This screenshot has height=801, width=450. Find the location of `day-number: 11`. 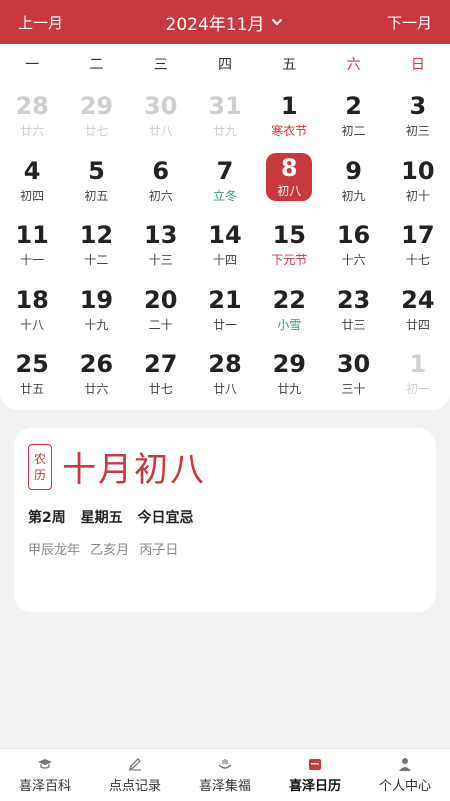

day-number: 11 is located at coordinates (32, 235).